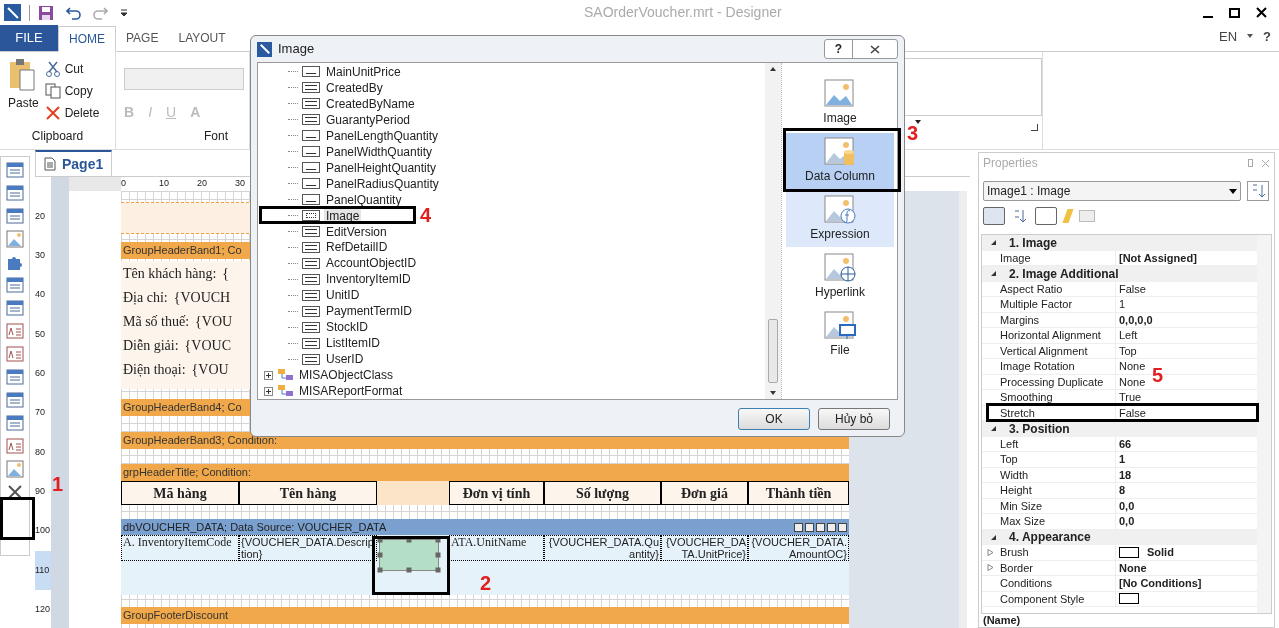 This screenshot has height=628, width=1279. I want to click on tree-item: CreatedByName, so click(370, 103).